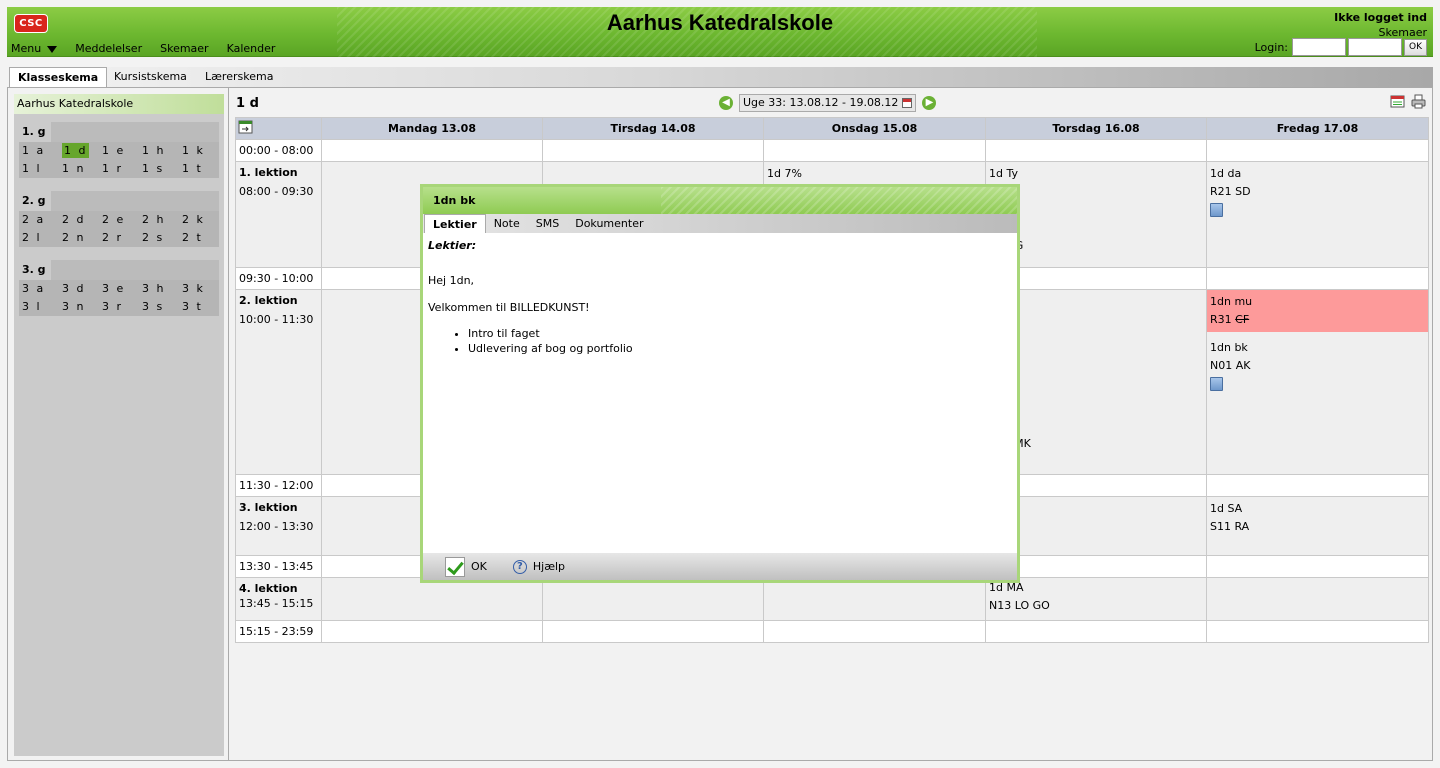 The height and width of the screenshot is (768, 1440). What do you see at coordinates (108, 48) in the screenshot?
I see `nav-meddelelser: Meddelelser` at bounding box center [108, 48].